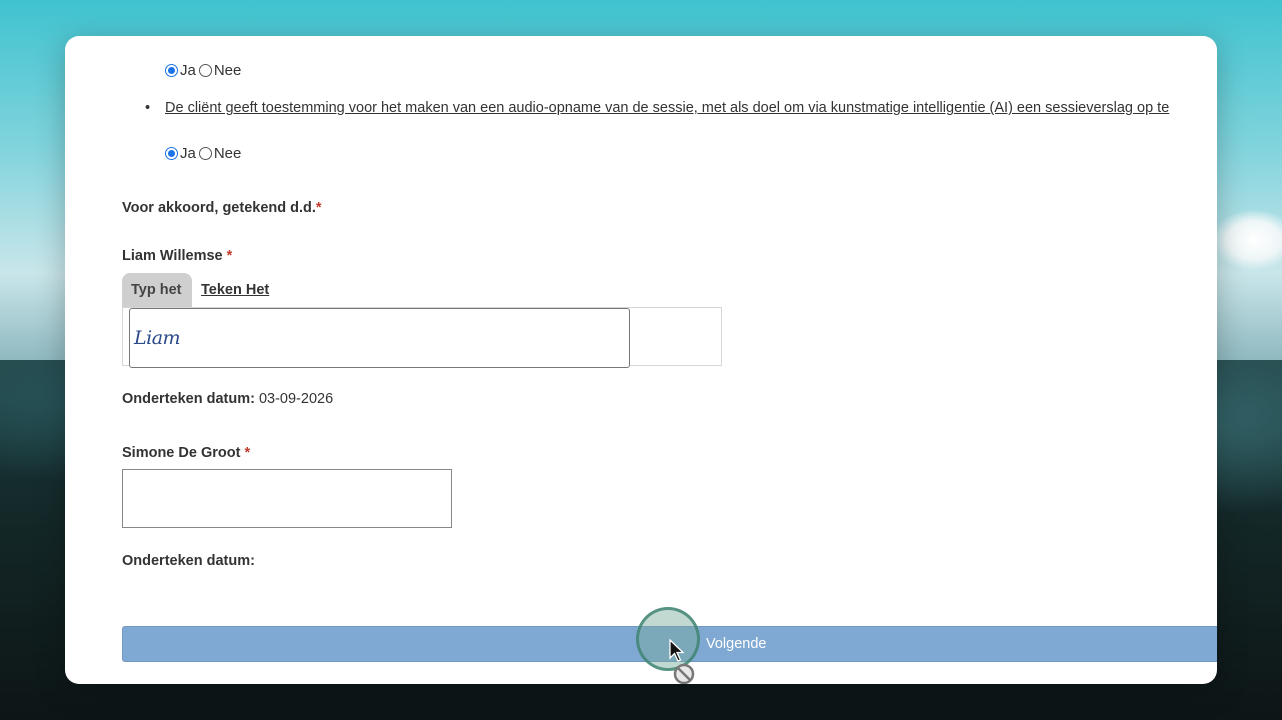  I want to click on tab-type-it-label: Typ het, so click(156, 290).